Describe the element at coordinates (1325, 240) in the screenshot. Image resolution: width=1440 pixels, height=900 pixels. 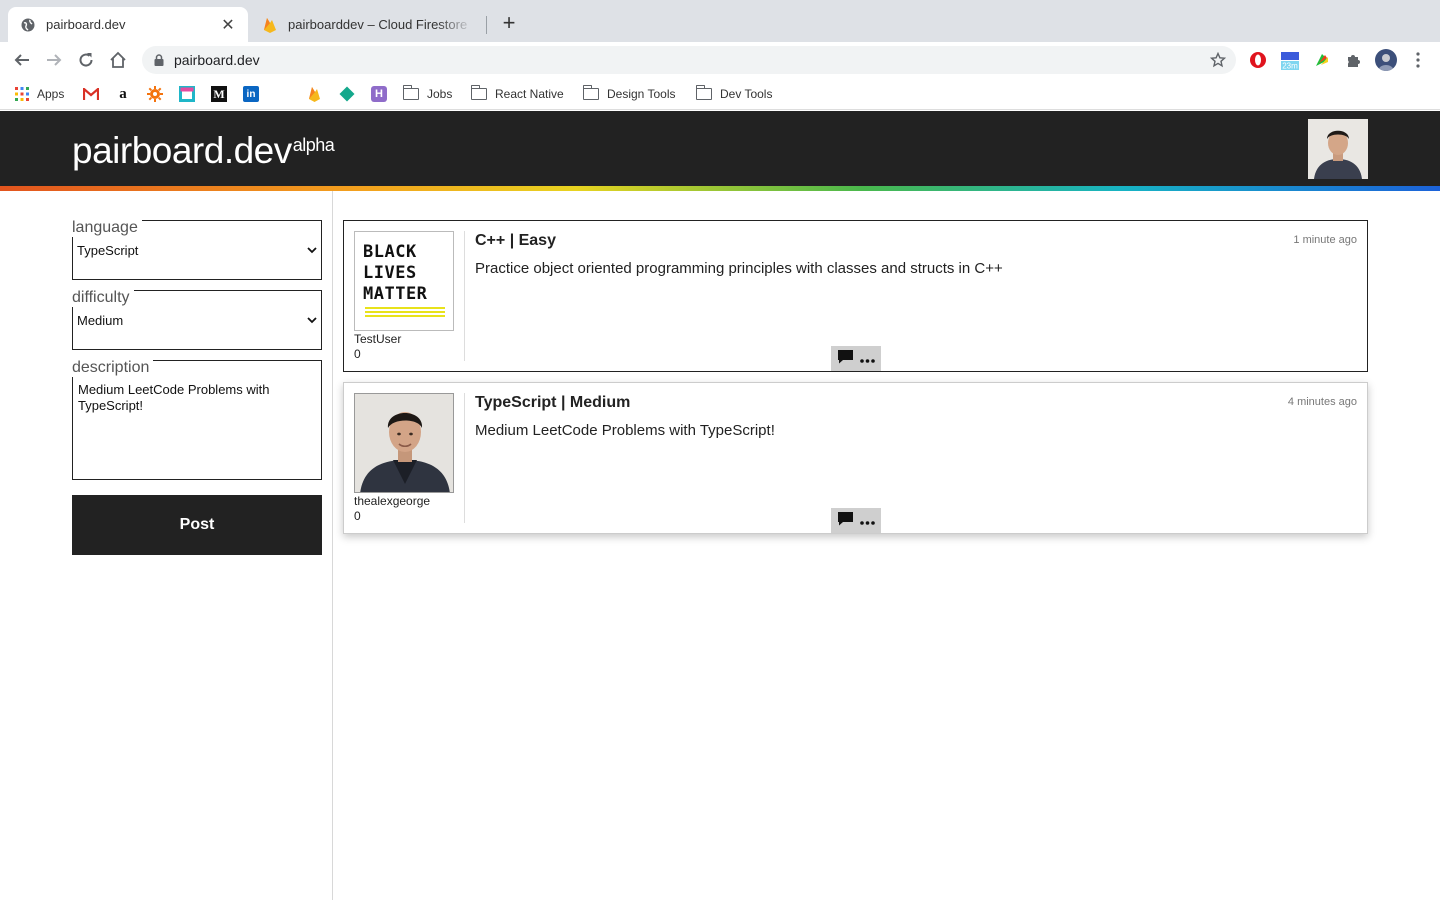
I see `post-timestamp: 1 minute ago` at that location.